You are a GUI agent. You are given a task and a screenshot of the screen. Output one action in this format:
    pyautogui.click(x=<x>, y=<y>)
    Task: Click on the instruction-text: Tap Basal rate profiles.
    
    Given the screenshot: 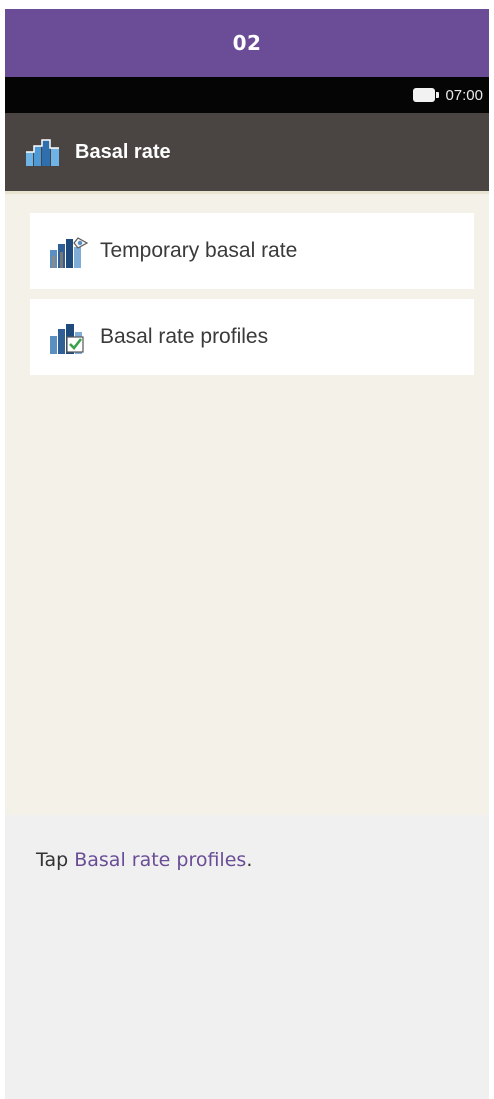 What is the action you would take?
    pyautogui.click(x=144, y=860)
    